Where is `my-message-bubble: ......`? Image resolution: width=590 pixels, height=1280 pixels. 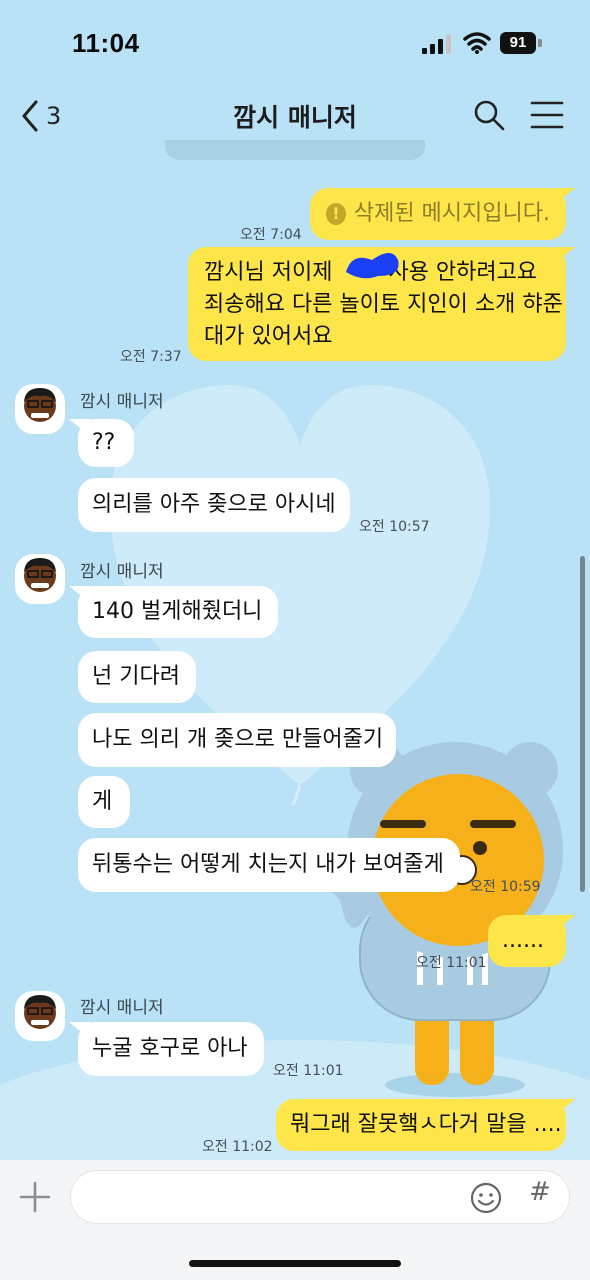
my-message-bubble: ...... is located at coordinates (527, 941).